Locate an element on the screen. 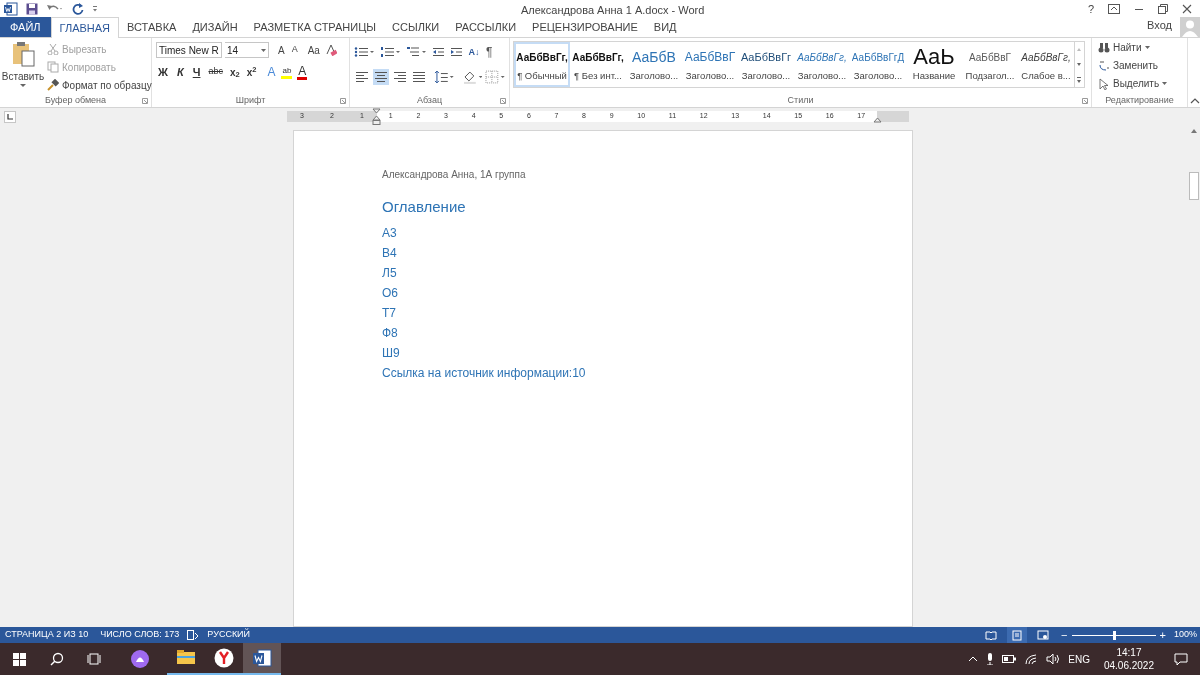  align-justify-button is located at coordinates (419, 77).